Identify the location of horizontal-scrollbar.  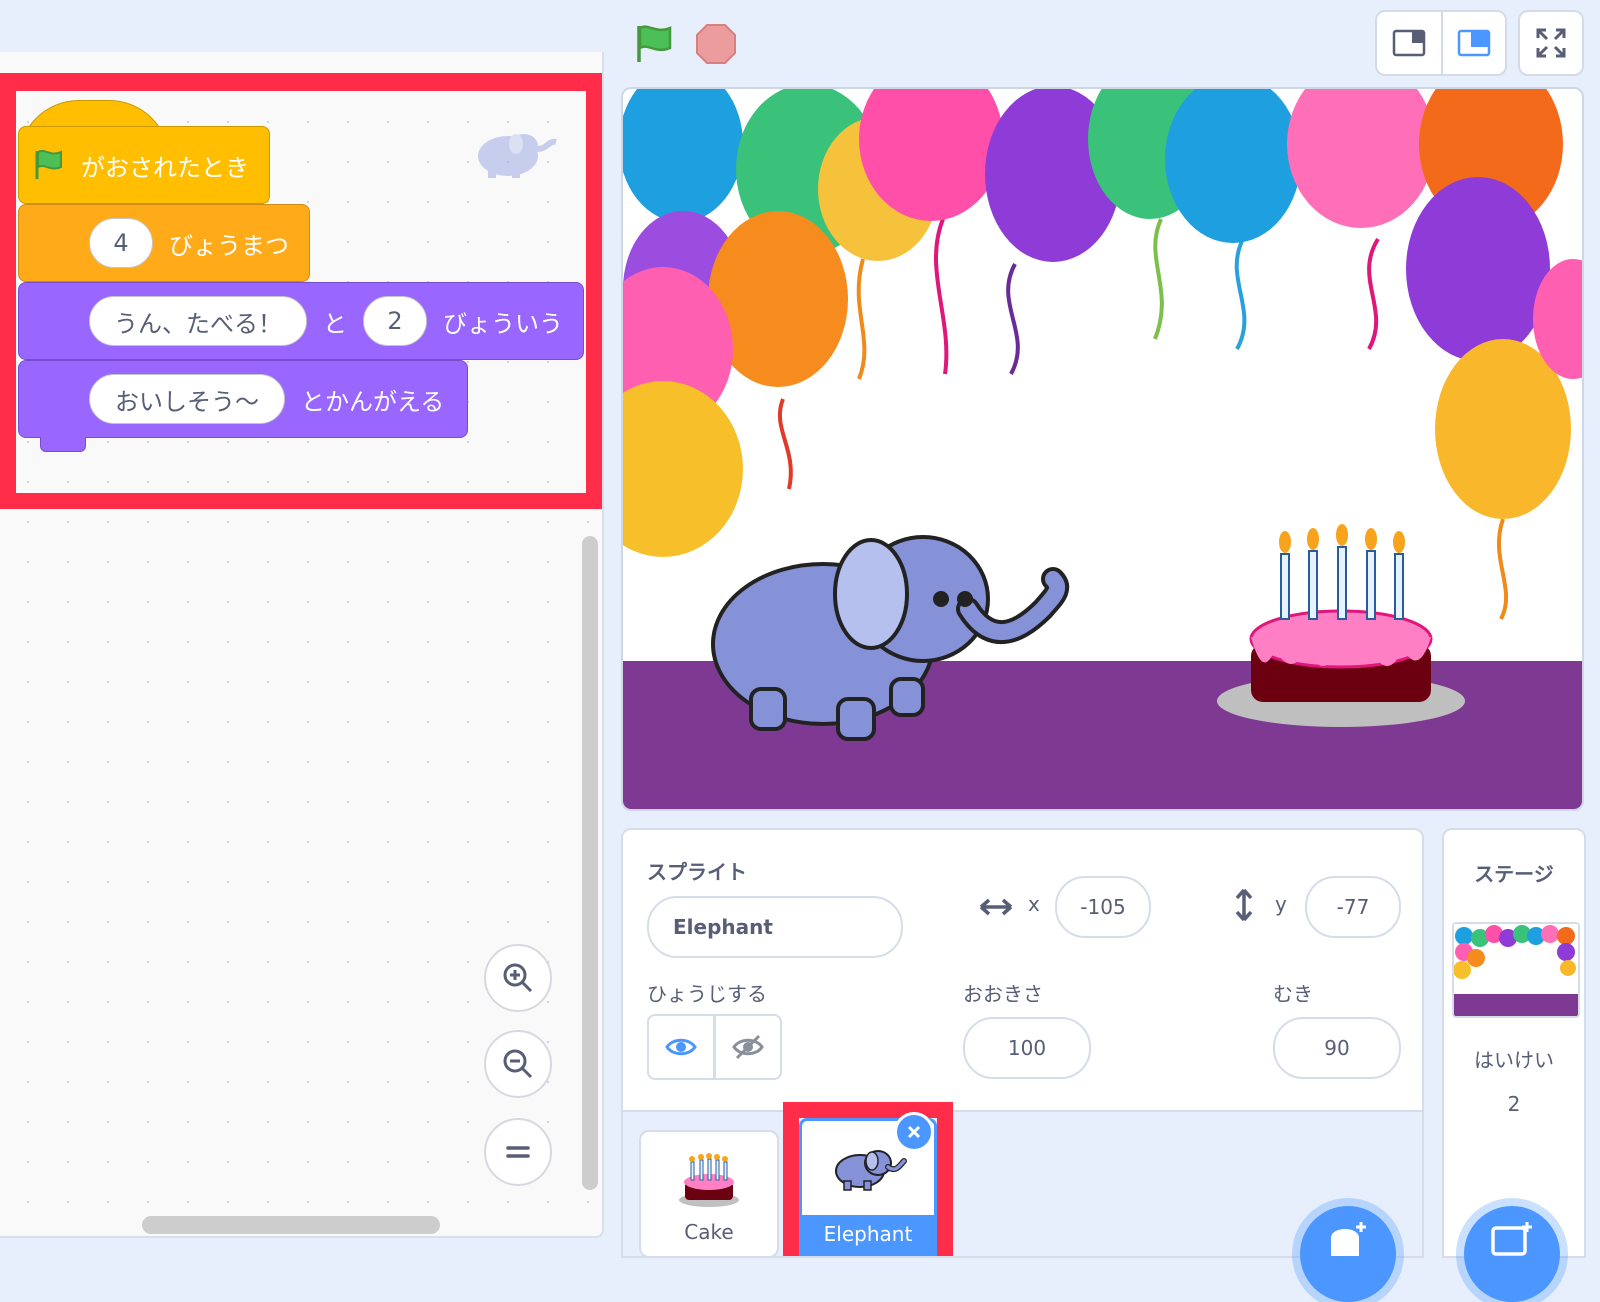
(291, 1225).